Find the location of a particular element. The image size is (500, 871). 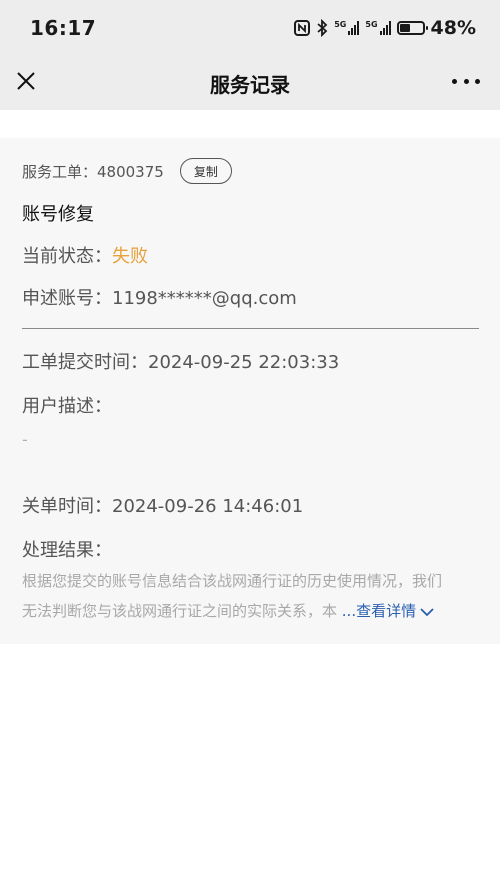

close-time: 关单时间：2024-09-26 14:46:01 is located at coordinates (163, 506).